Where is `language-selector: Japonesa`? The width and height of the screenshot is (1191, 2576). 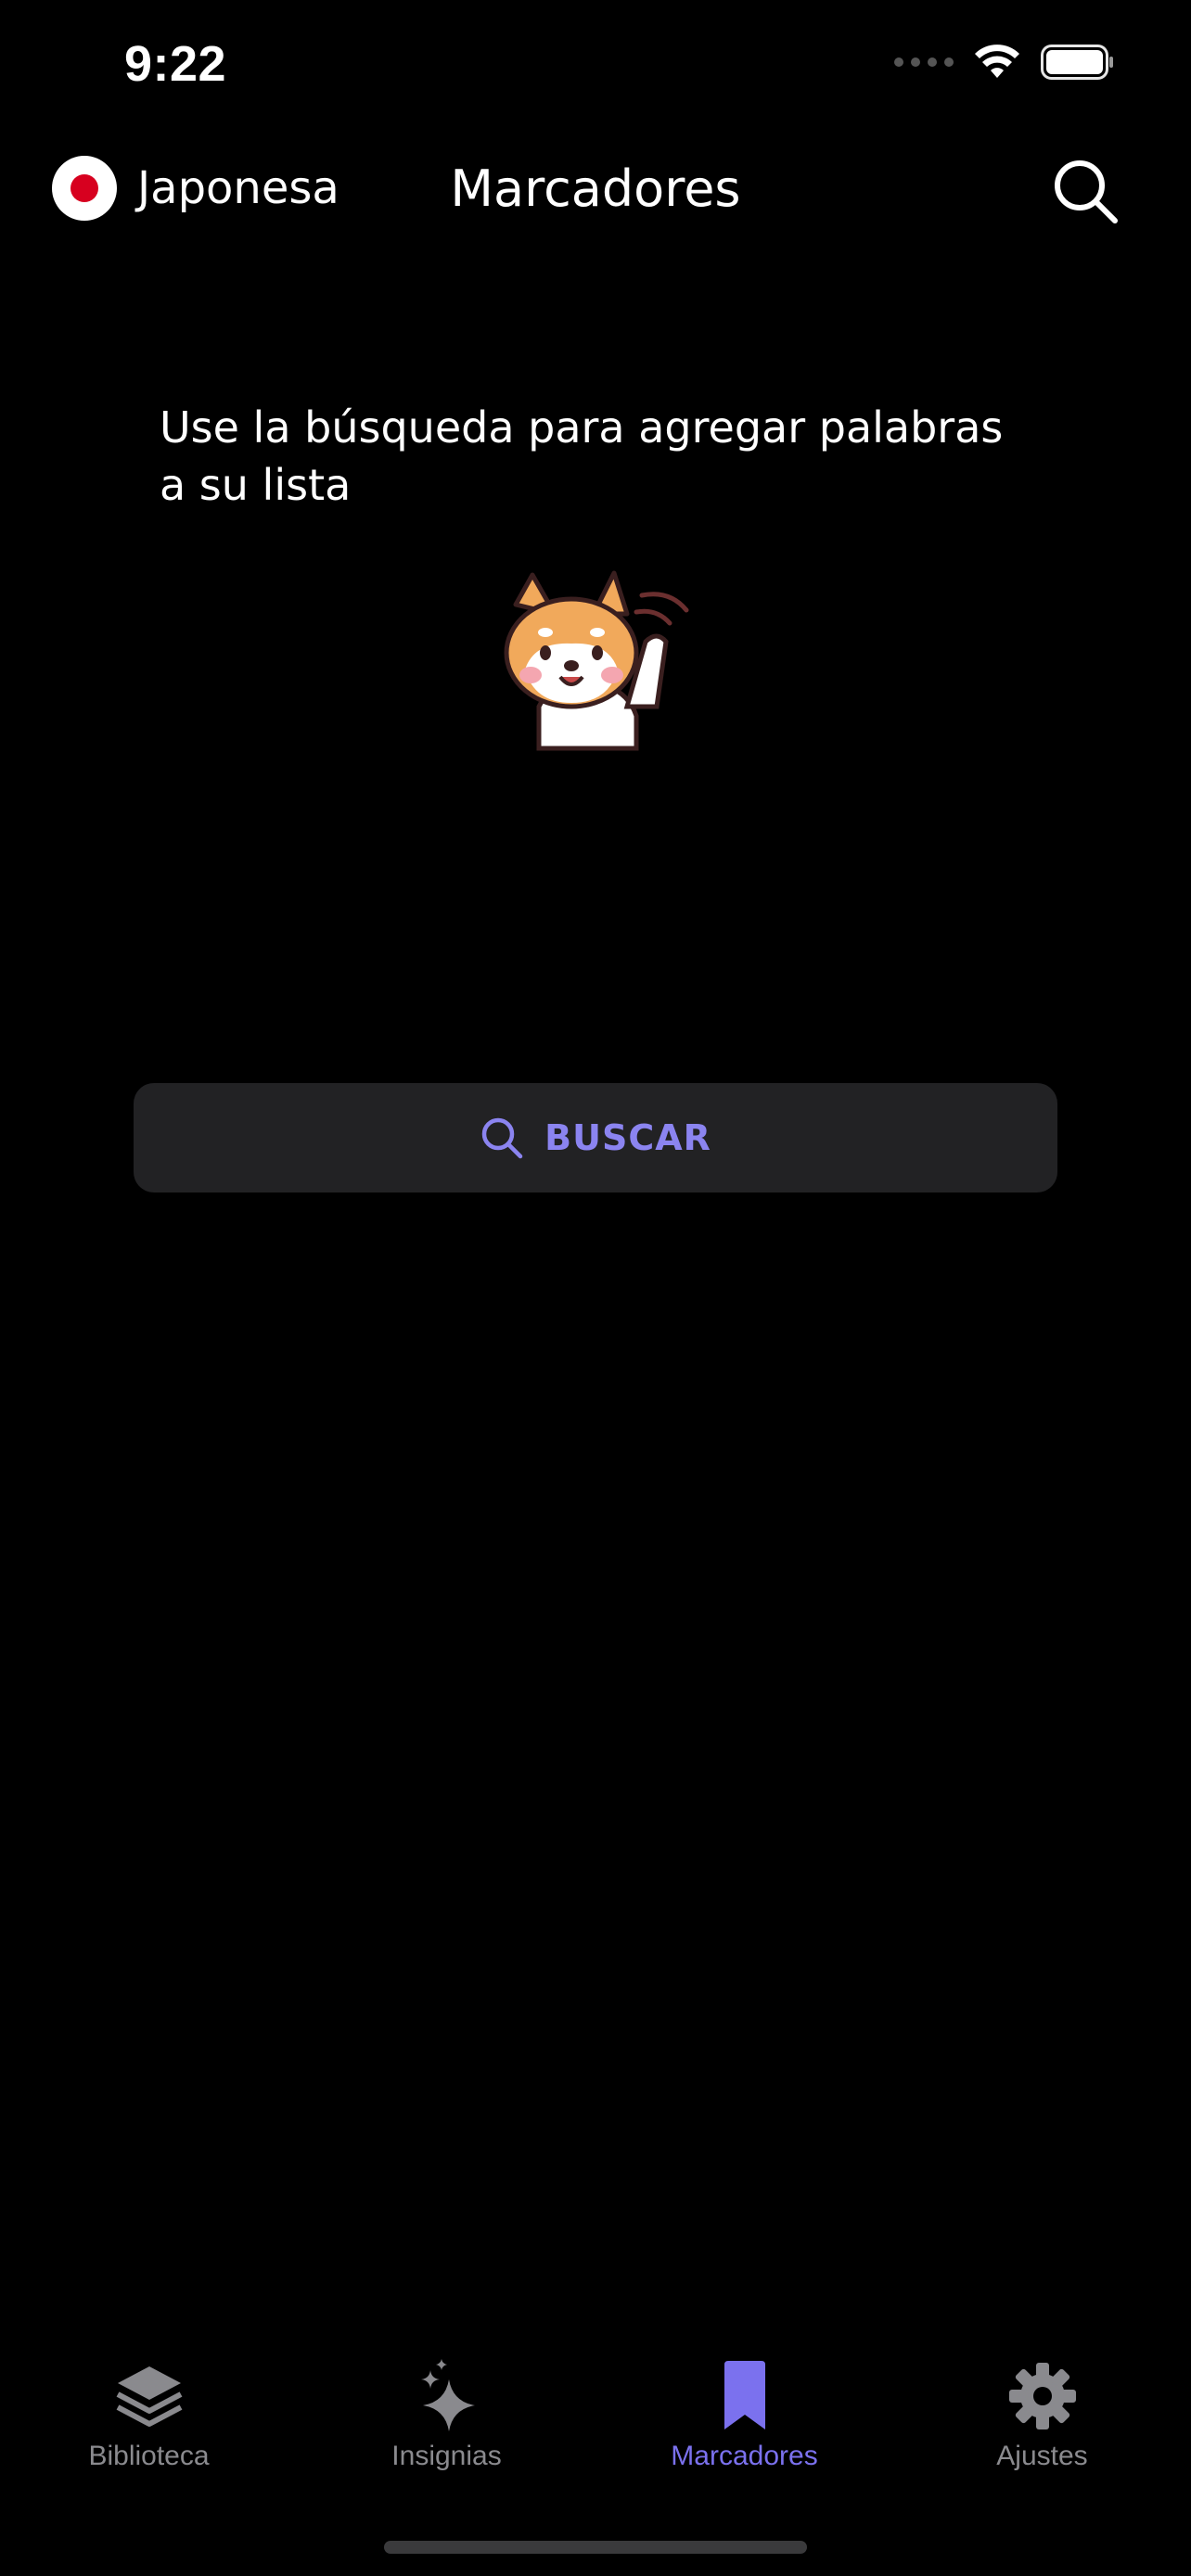 language-selector: Japonesa is located at coordinates (196, 188).